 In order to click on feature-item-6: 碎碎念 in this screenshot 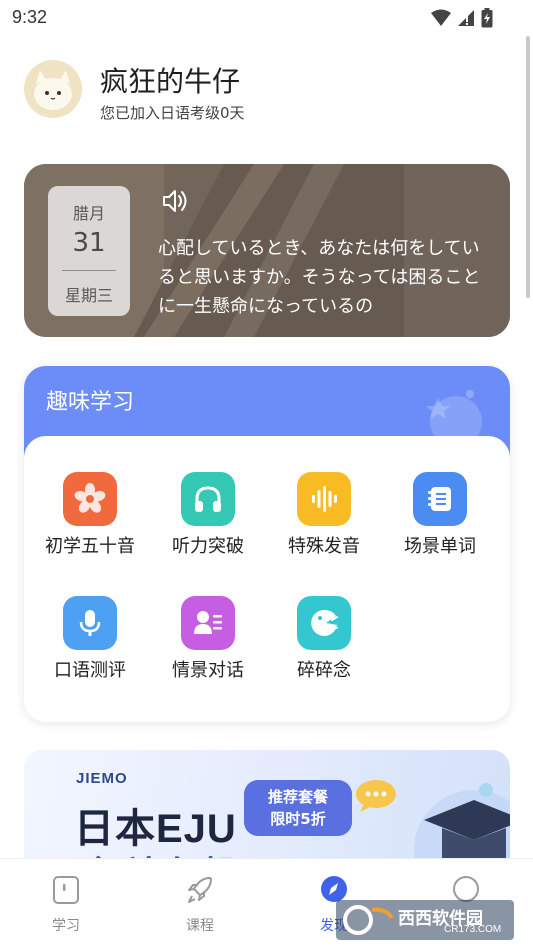, I will do `click(324, 646)`.